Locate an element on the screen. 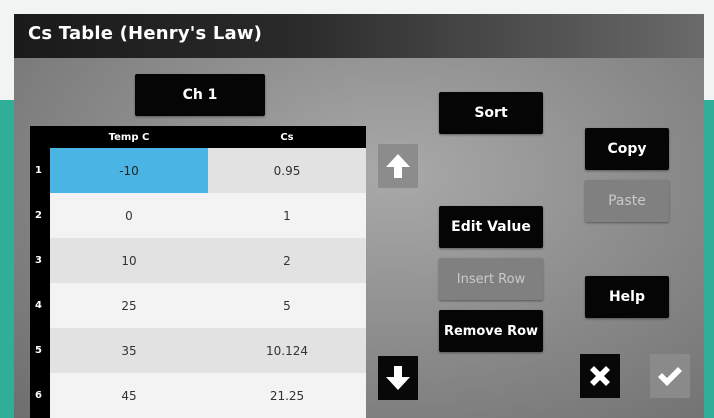 The image size is (714, 418). table-row: 4 25 5 is located at coordinates (198, 305).